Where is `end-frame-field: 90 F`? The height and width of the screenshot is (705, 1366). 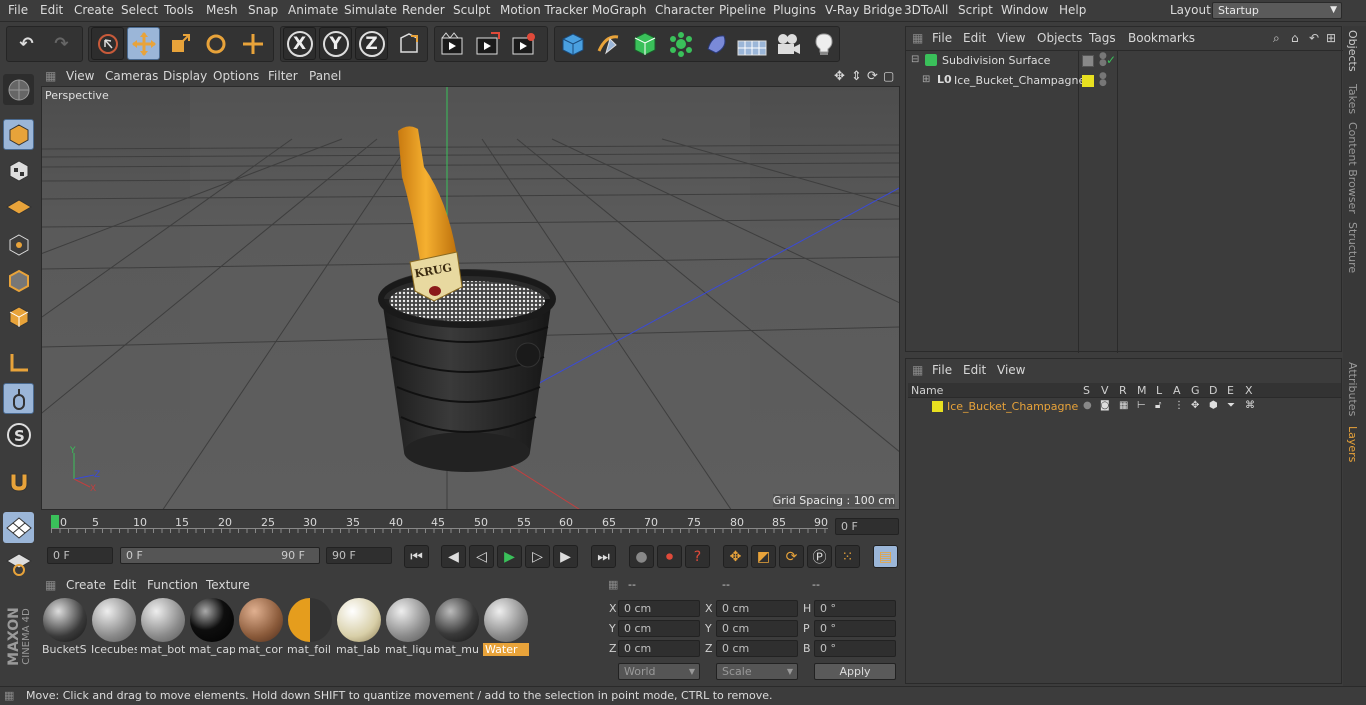
end-frame-field: 90 F is located at coordinates (359, 555).